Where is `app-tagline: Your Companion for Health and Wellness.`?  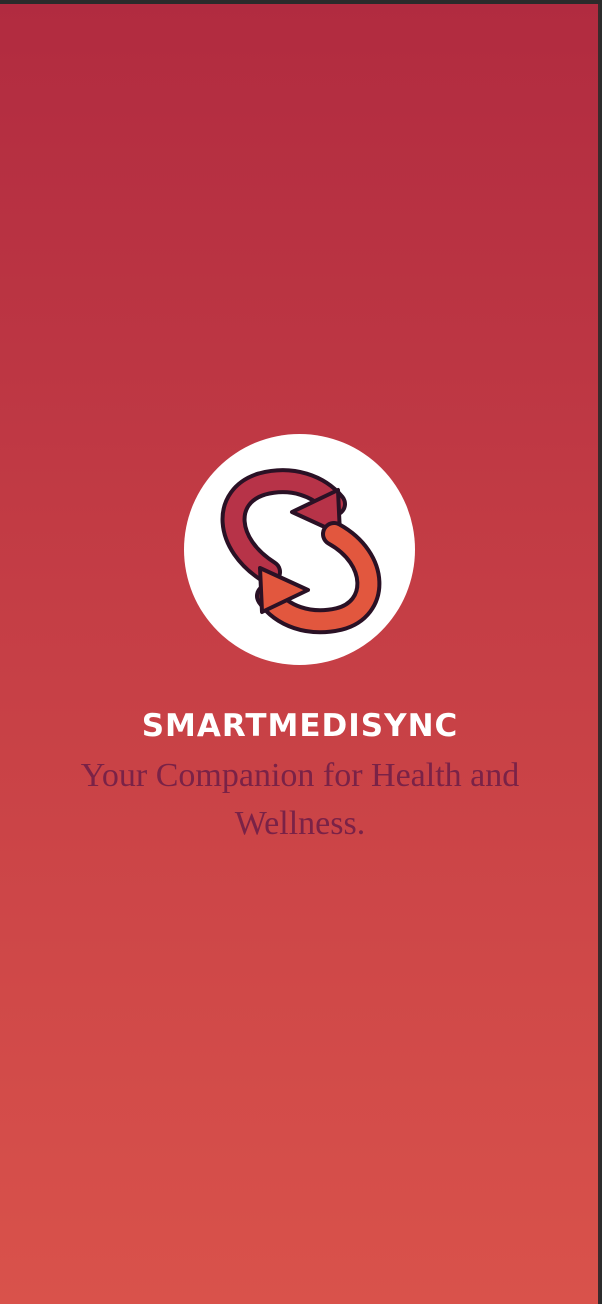 app-tagline: Your Companion for Health and Wellness. is located at coordinates (300, 799).